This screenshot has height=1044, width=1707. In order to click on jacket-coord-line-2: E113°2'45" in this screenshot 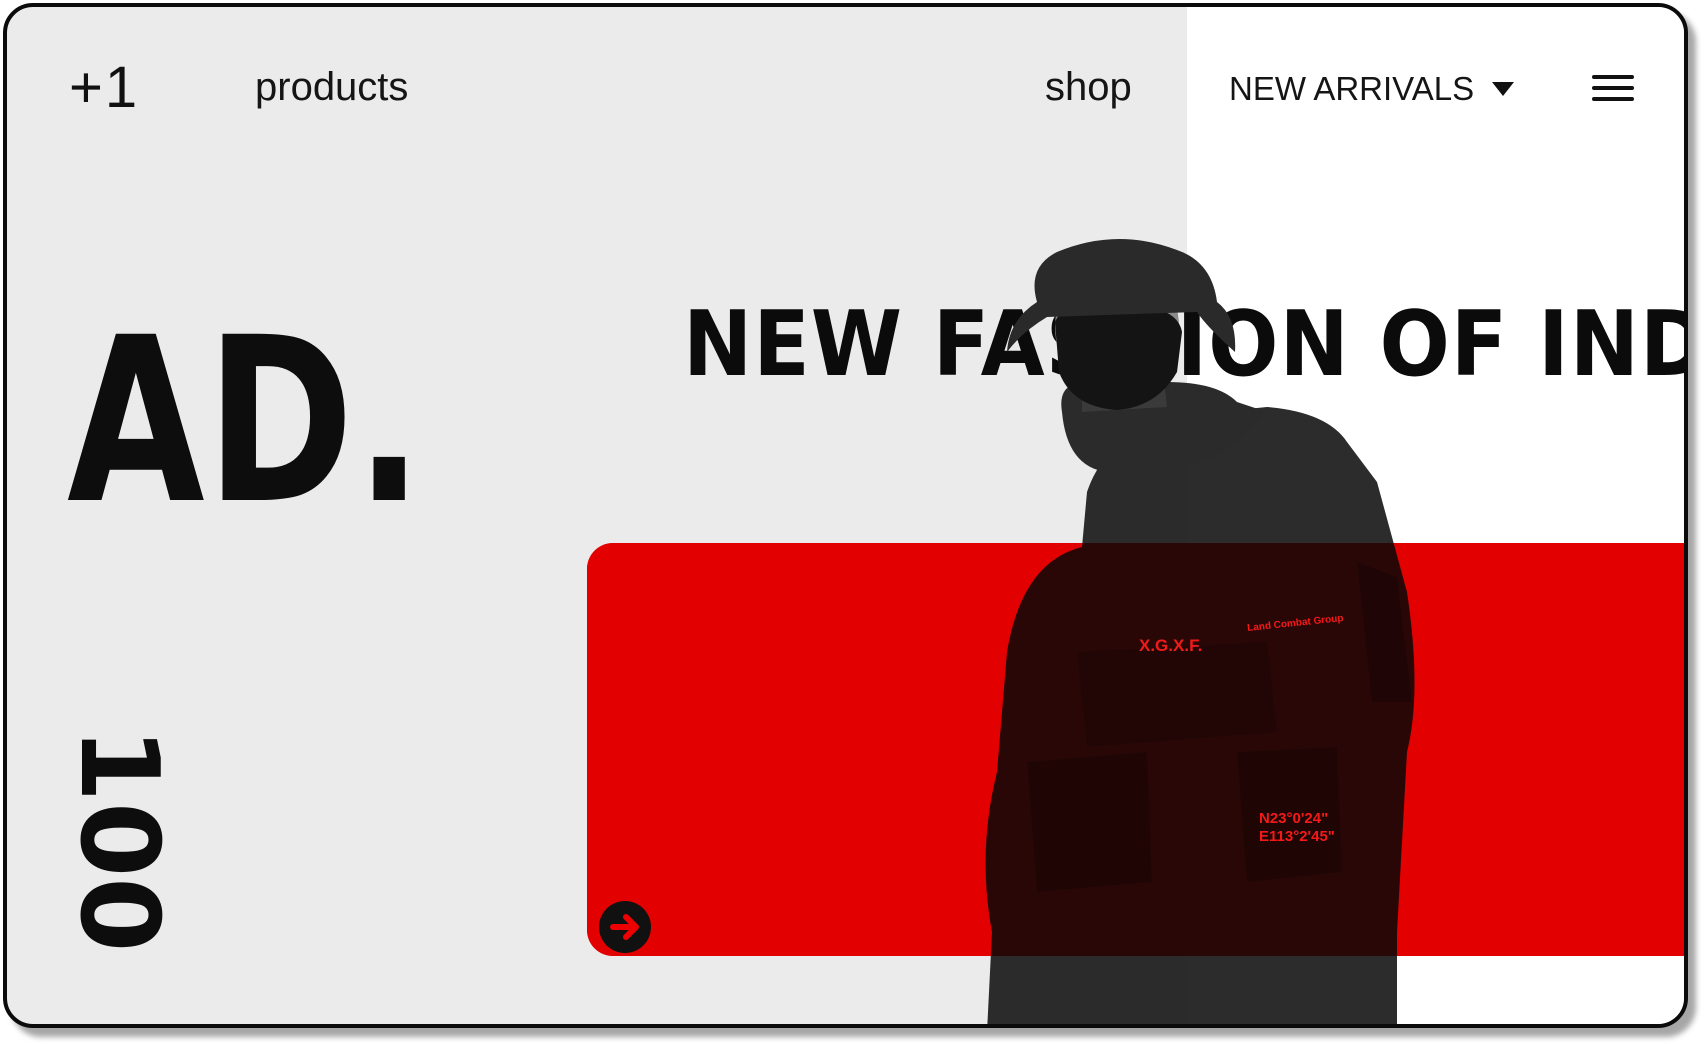, I will do `click(1297, 836)`.